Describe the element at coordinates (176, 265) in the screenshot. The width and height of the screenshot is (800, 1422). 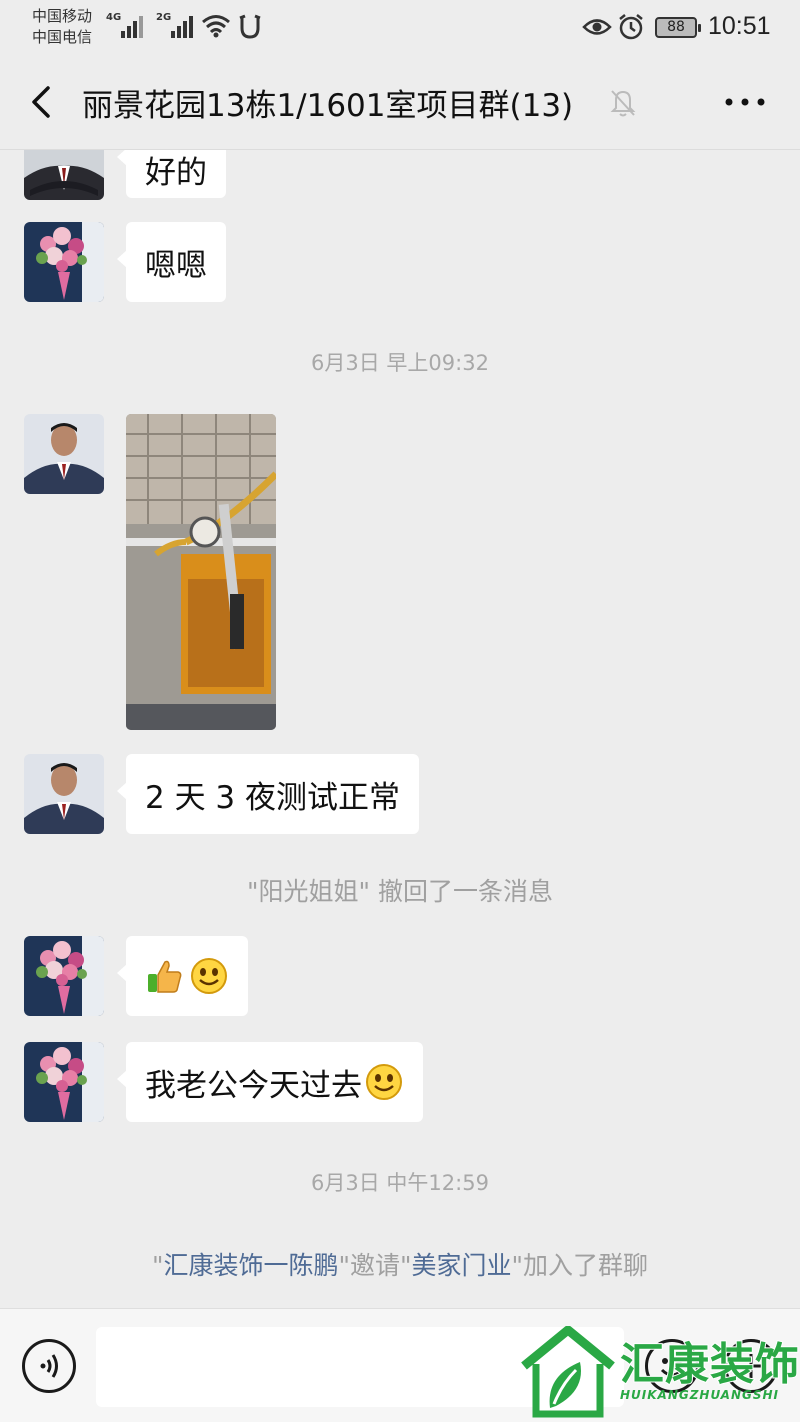
I see `message-text: 嗯嗯` at that location.